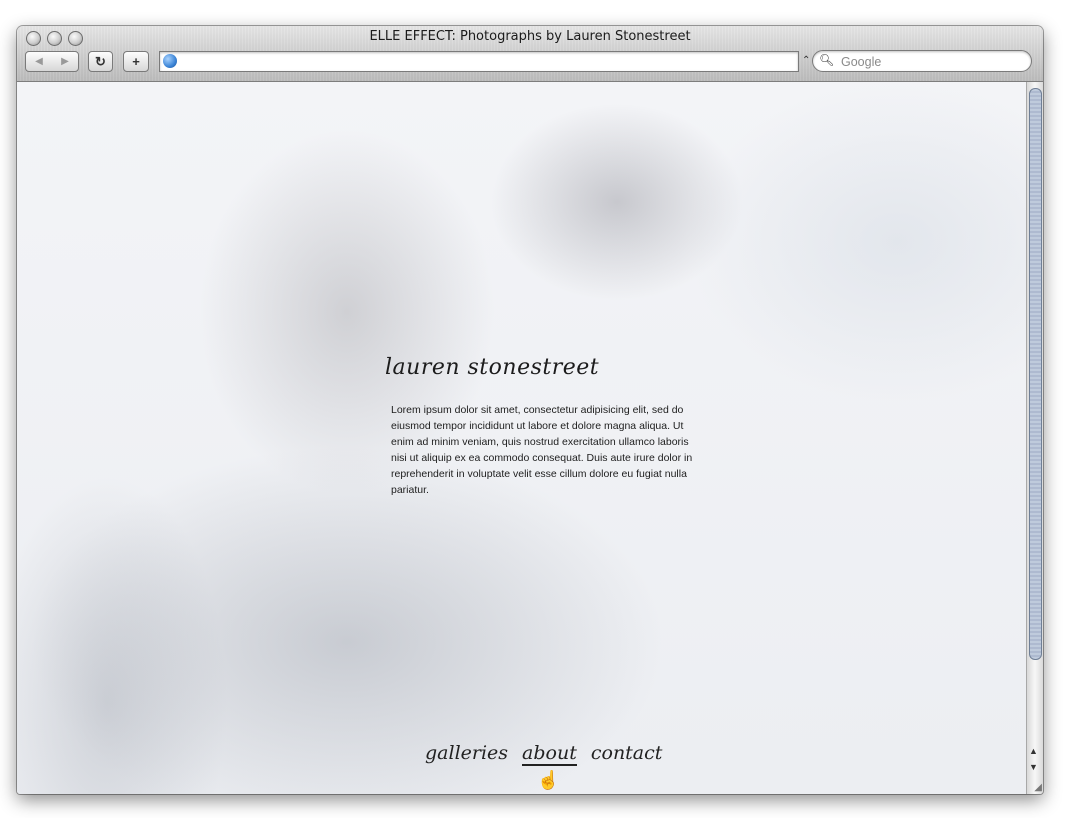 The image size is (1074, 818). I want to click on address-bar, so click(479, 61).